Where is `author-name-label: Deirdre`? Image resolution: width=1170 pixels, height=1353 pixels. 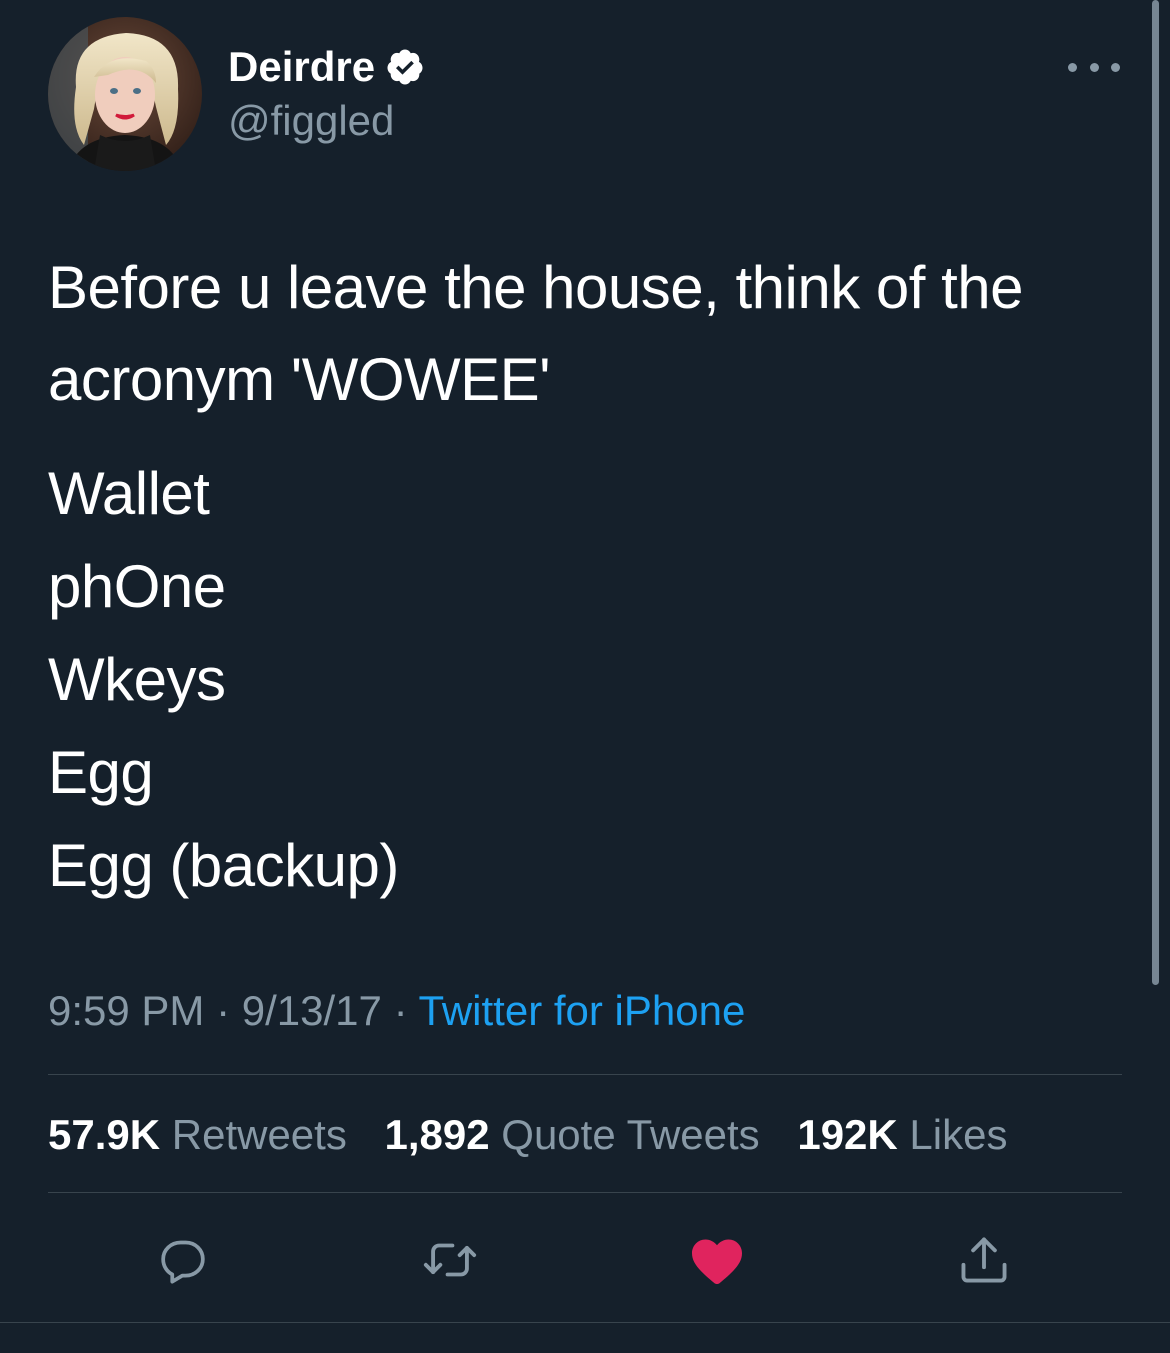
author-name-label: Deirdre is located at coordinates (302, 66).